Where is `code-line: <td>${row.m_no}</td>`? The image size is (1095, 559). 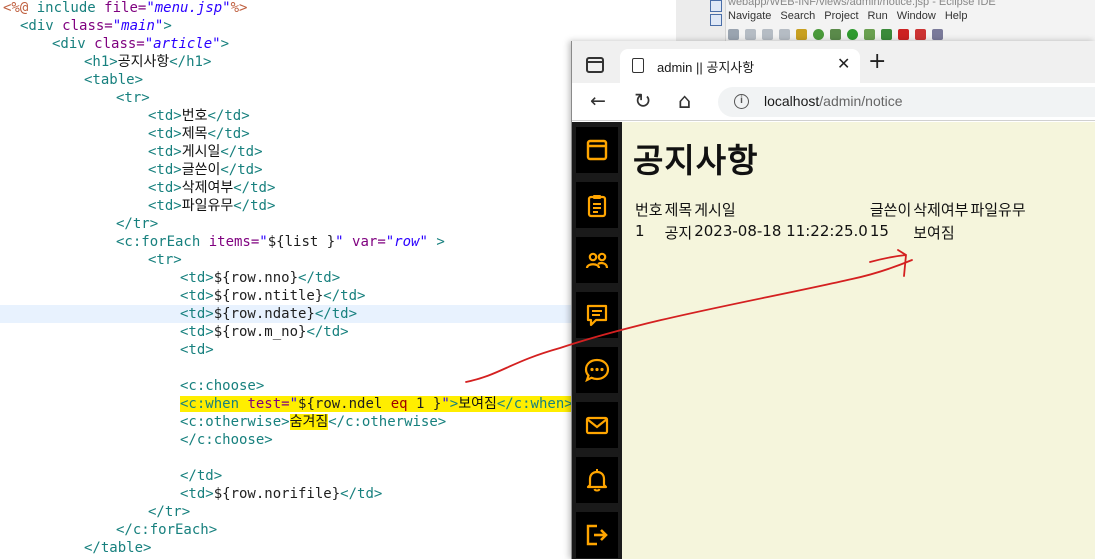 code-line: <td>${row.m_no}</td> is located at coordinates (264, 332).